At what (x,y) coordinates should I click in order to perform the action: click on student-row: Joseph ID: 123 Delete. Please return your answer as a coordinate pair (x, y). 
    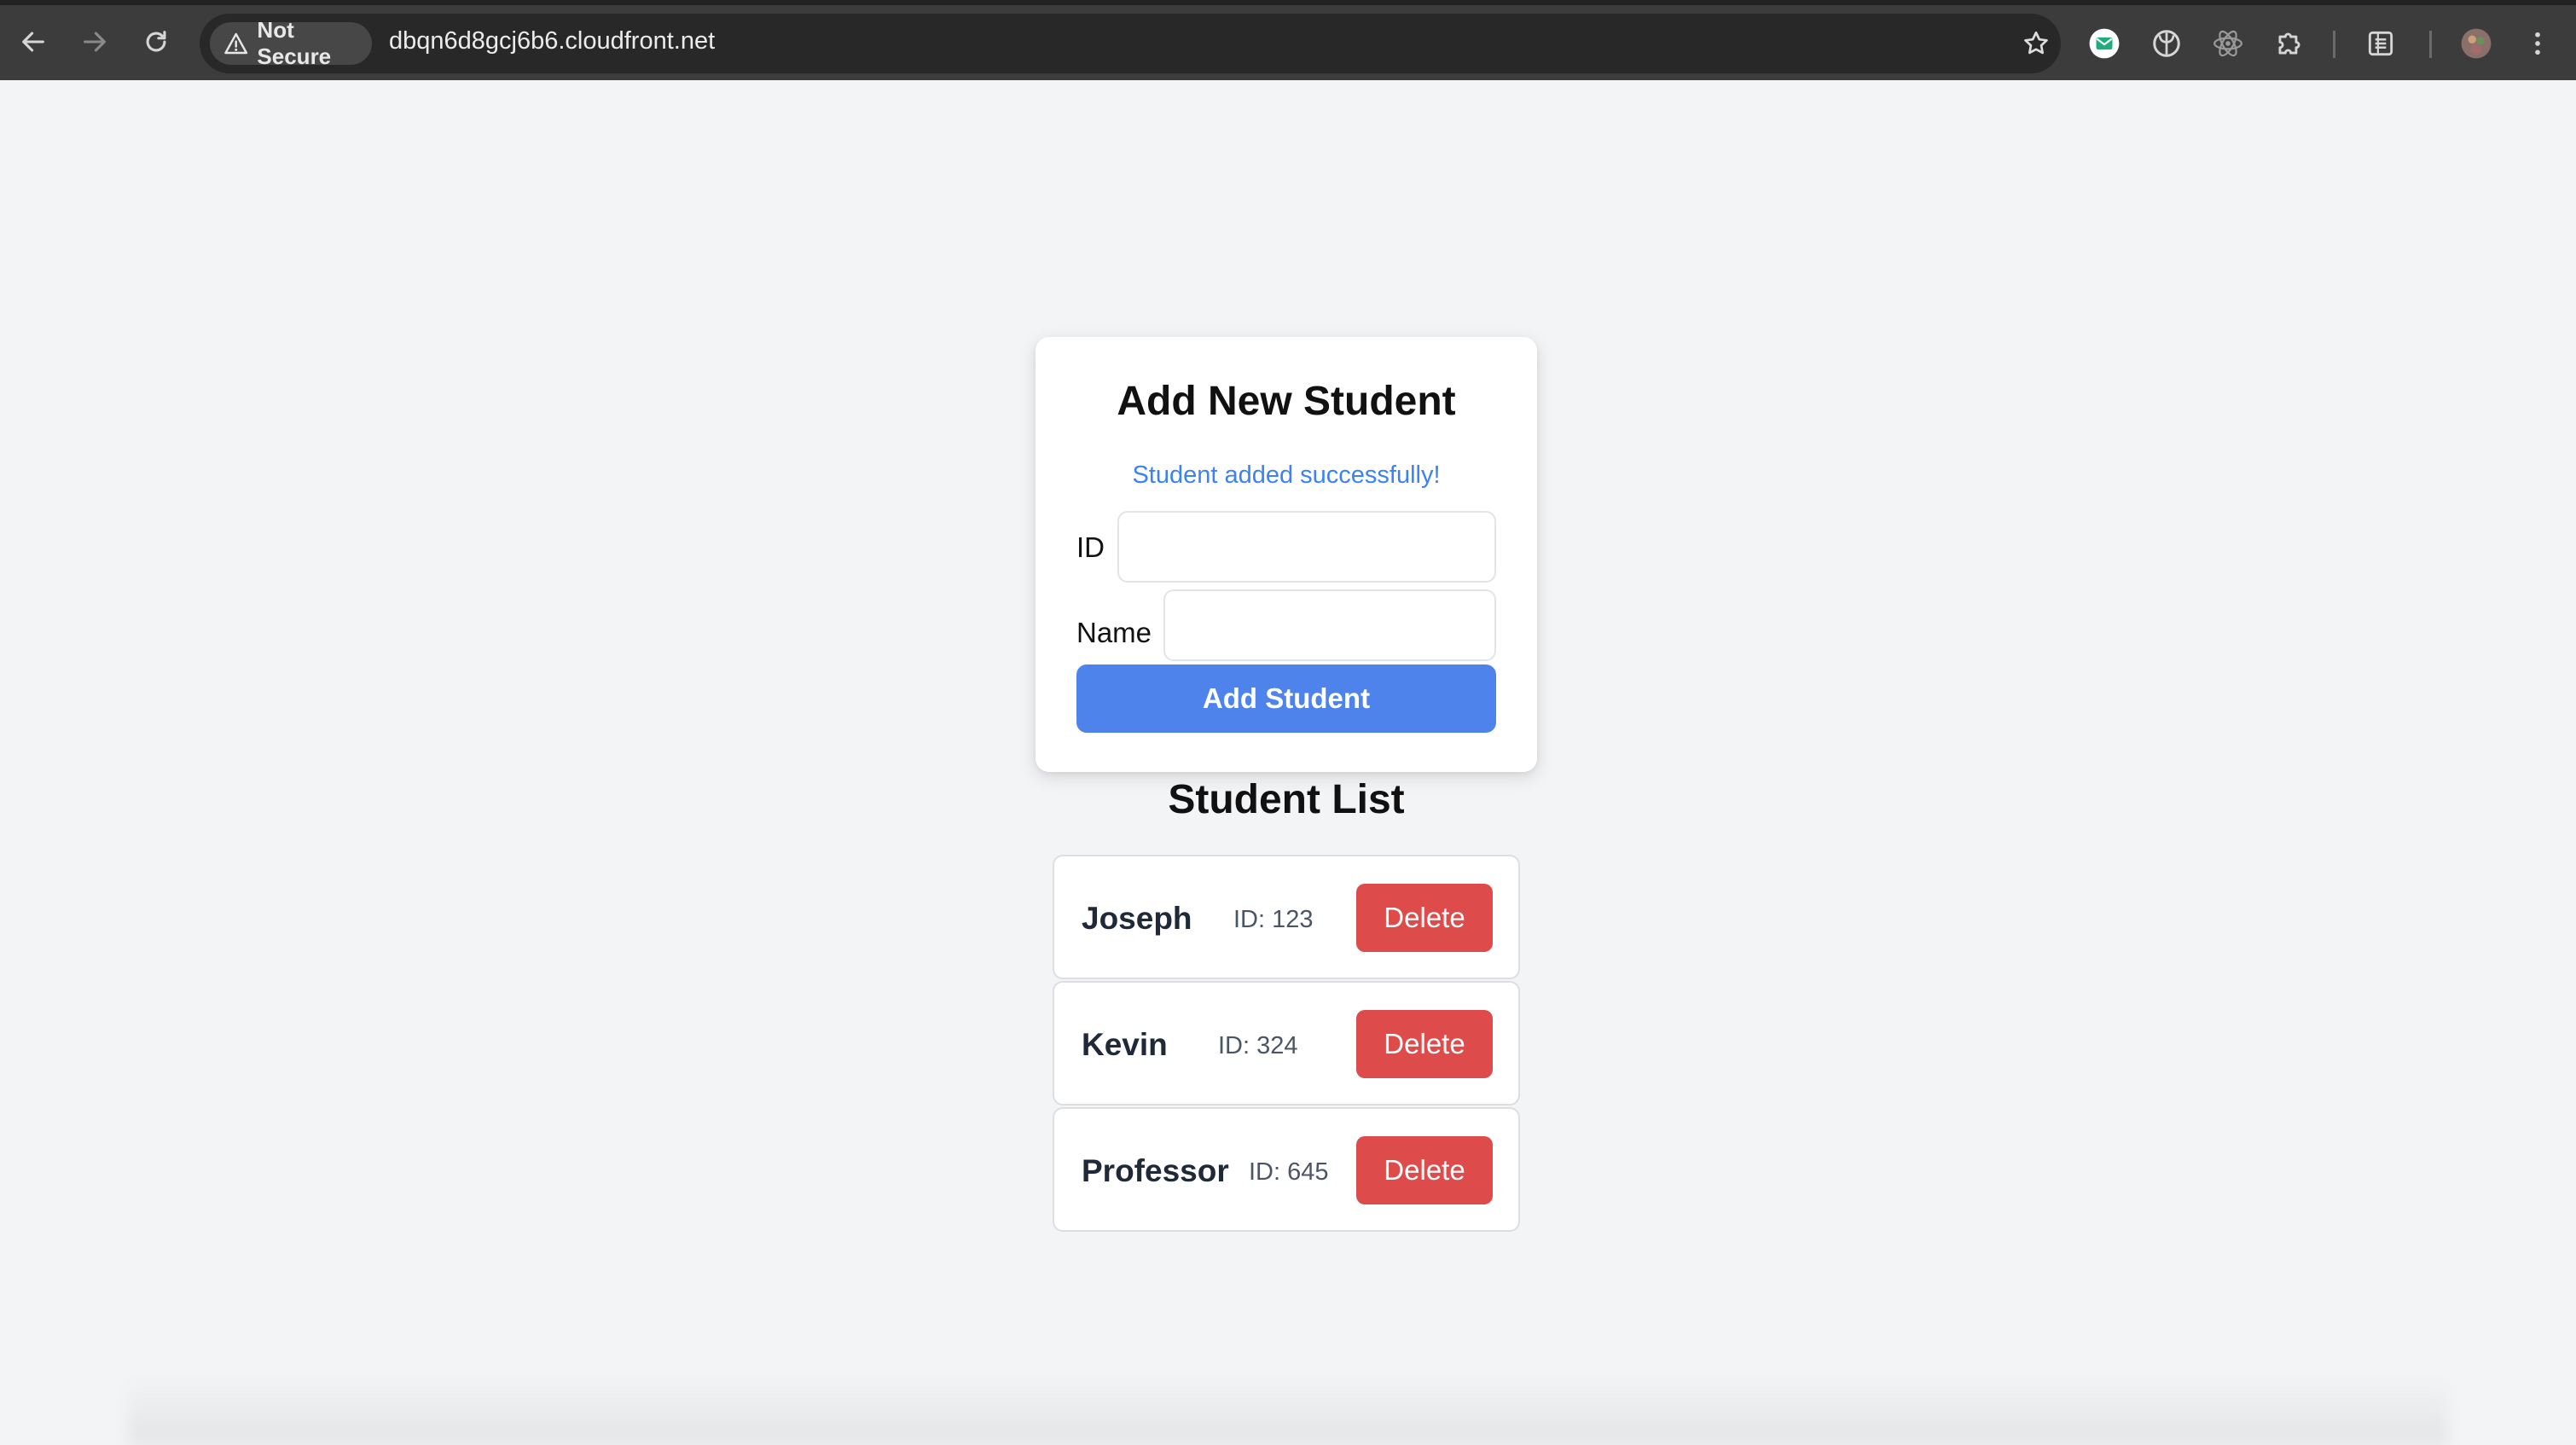
    Looking at the image, I should click on (1286, 917).